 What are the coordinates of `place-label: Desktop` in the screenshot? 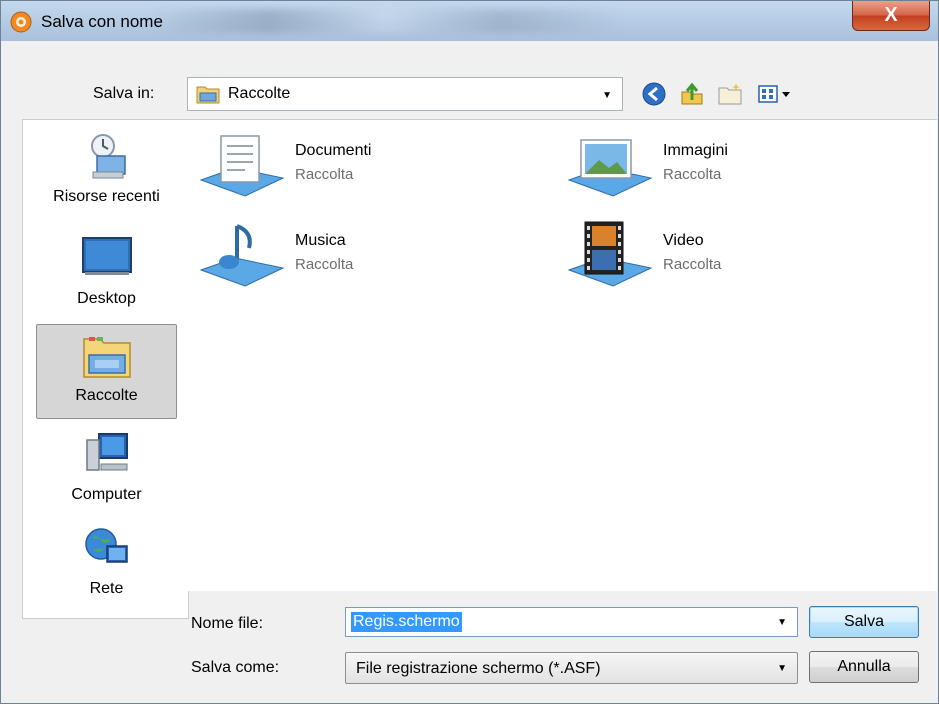 It's located at (106, 298).